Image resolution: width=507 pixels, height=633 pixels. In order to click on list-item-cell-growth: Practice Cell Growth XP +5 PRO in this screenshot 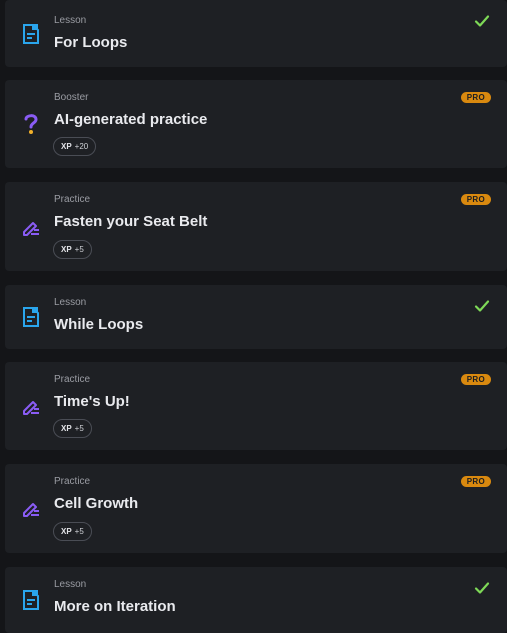, I will do `click(256, 508)`.